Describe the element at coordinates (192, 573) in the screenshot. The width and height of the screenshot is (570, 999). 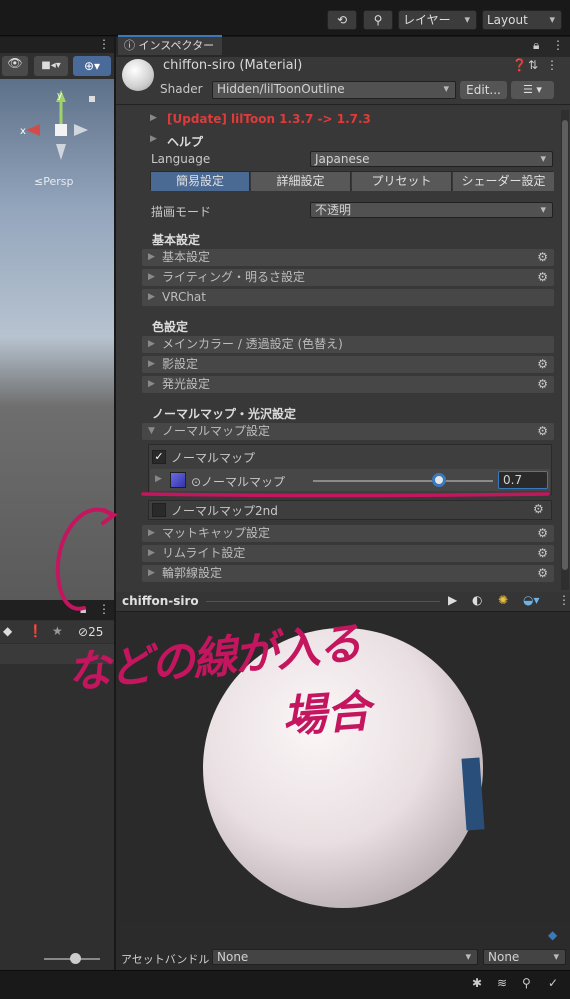
I see `foldout-label: 輪郭線設定` at that location.